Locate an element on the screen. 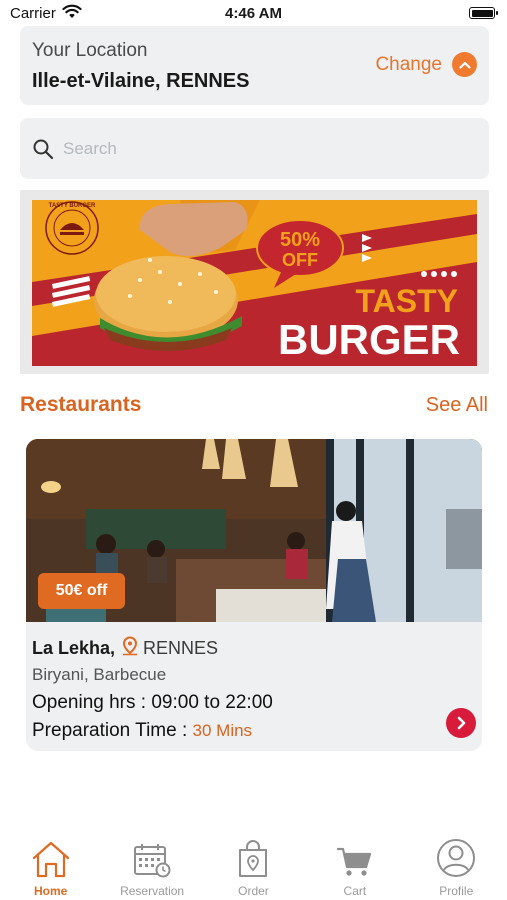 The height and width of the screenshot is (900, 507). banner-offer-percent: 50% is located at coordinates (300, 240).